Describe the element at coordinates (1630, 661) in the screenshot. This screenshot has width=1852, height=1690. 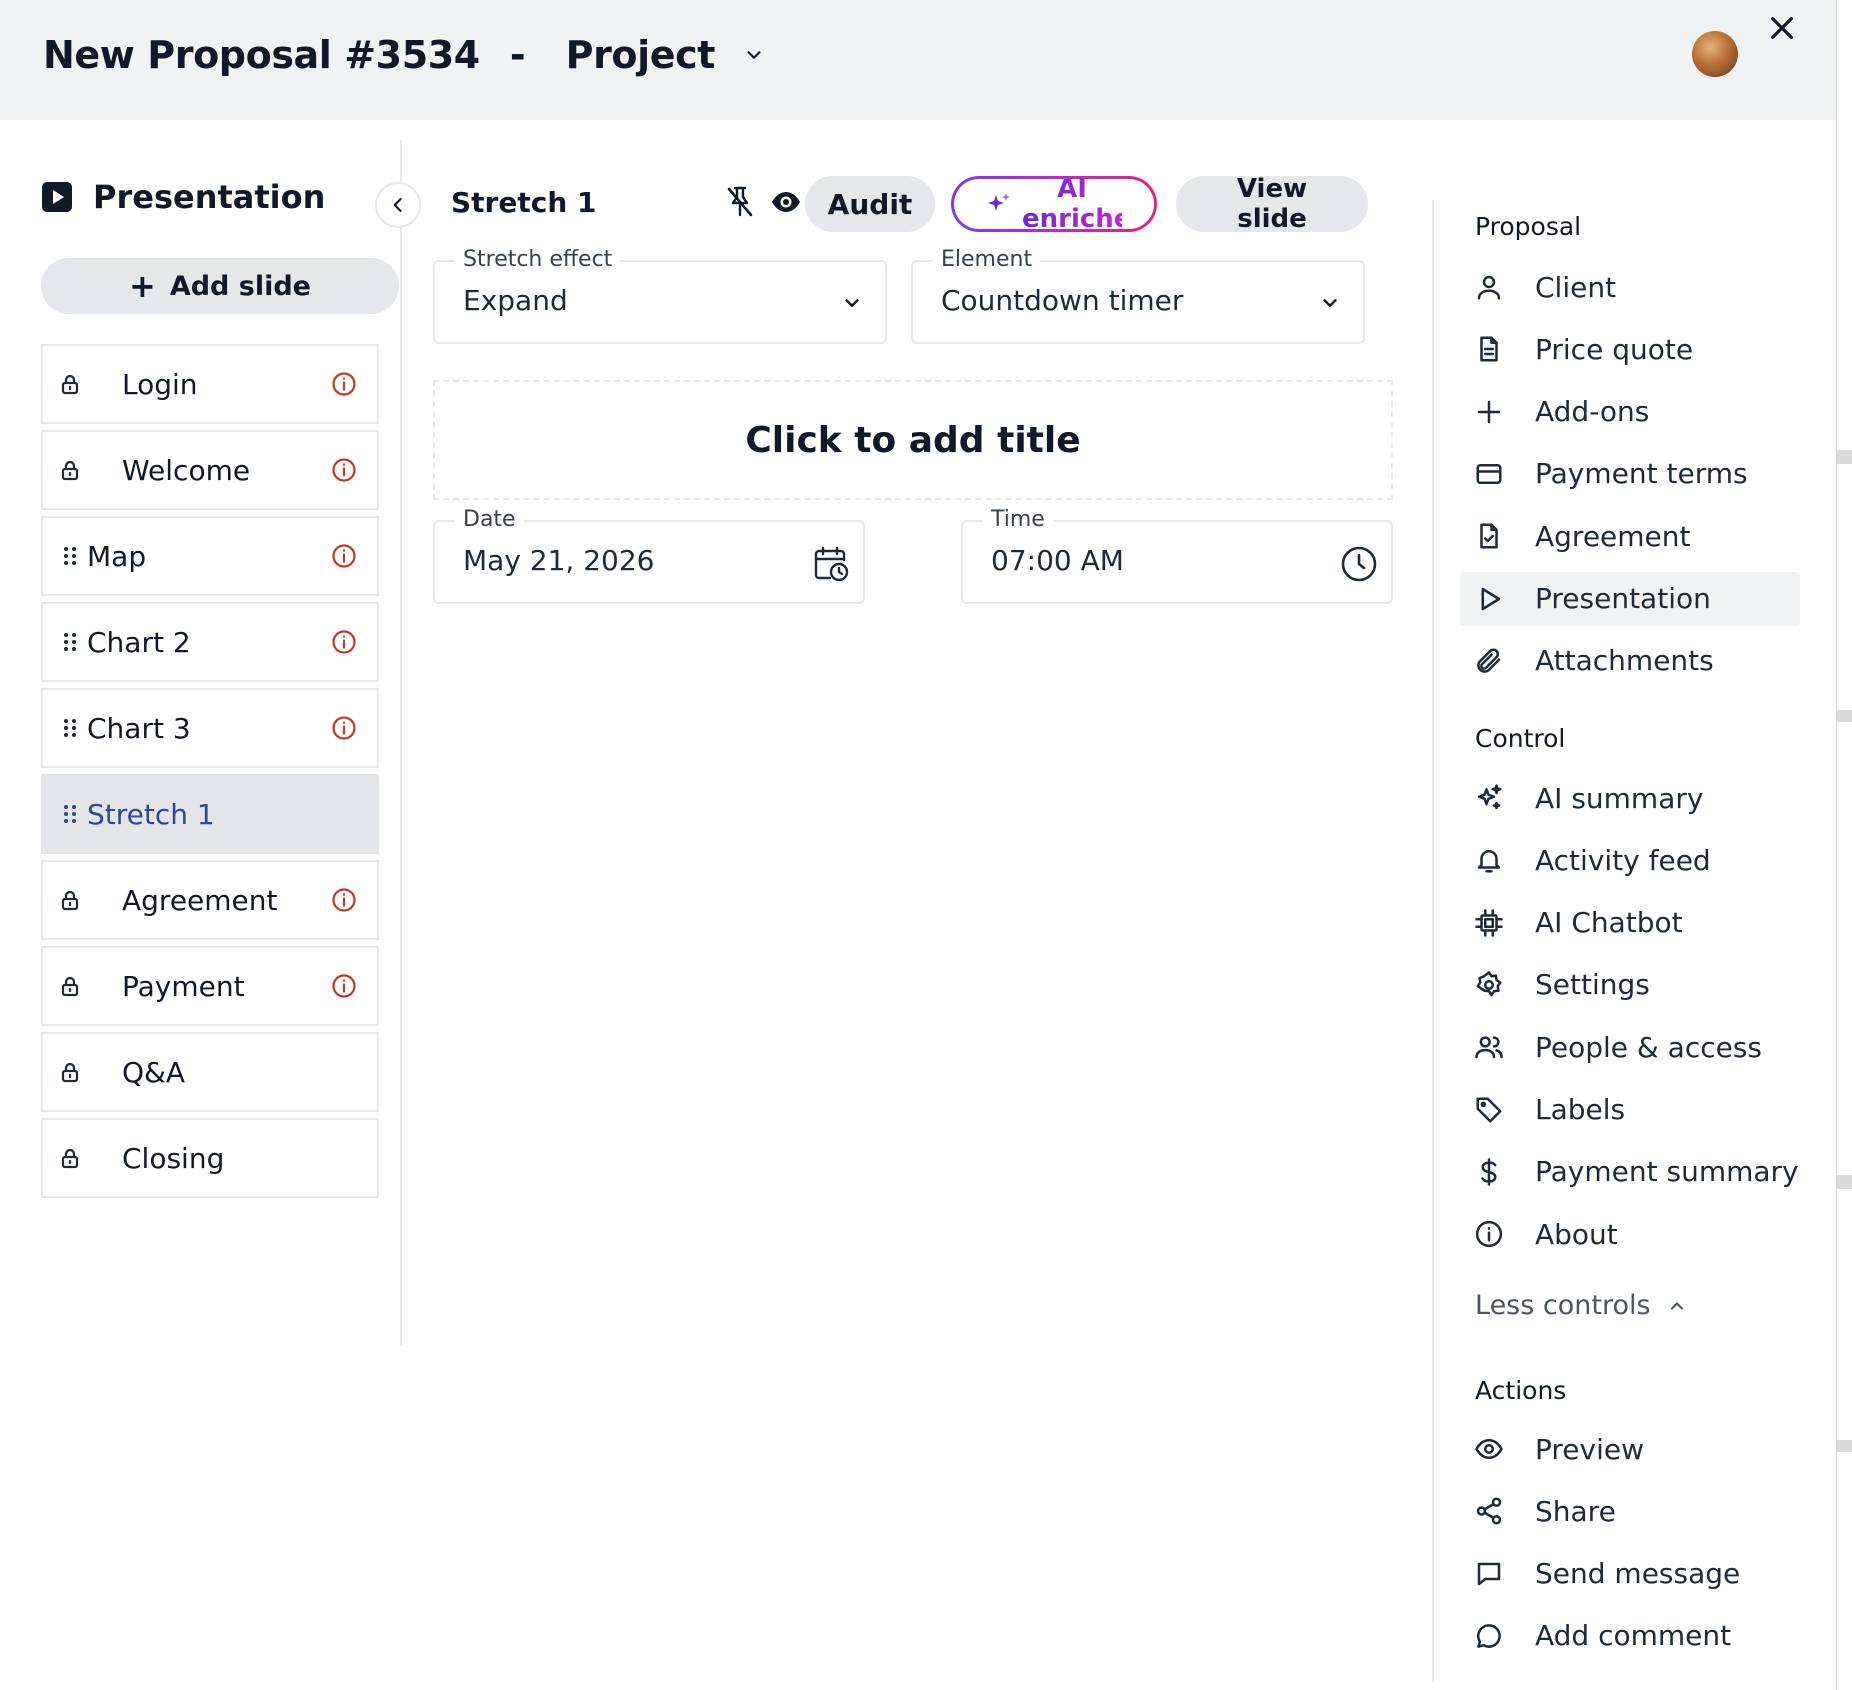
I see `nav-item-attachments: Attachments` at that location.